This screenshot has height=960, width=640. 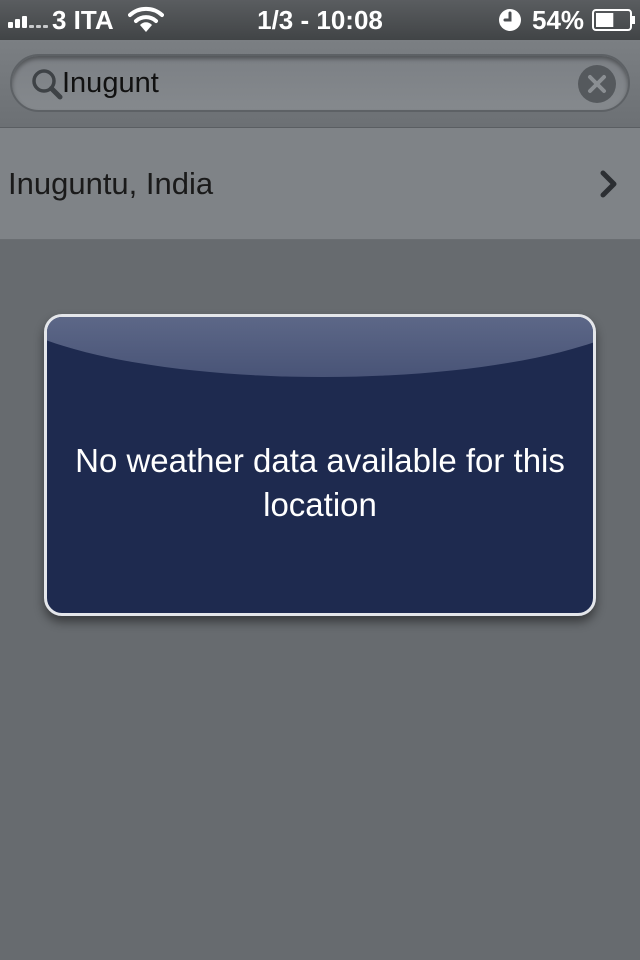 I want to click on search-field, so click(x=320, y=83).